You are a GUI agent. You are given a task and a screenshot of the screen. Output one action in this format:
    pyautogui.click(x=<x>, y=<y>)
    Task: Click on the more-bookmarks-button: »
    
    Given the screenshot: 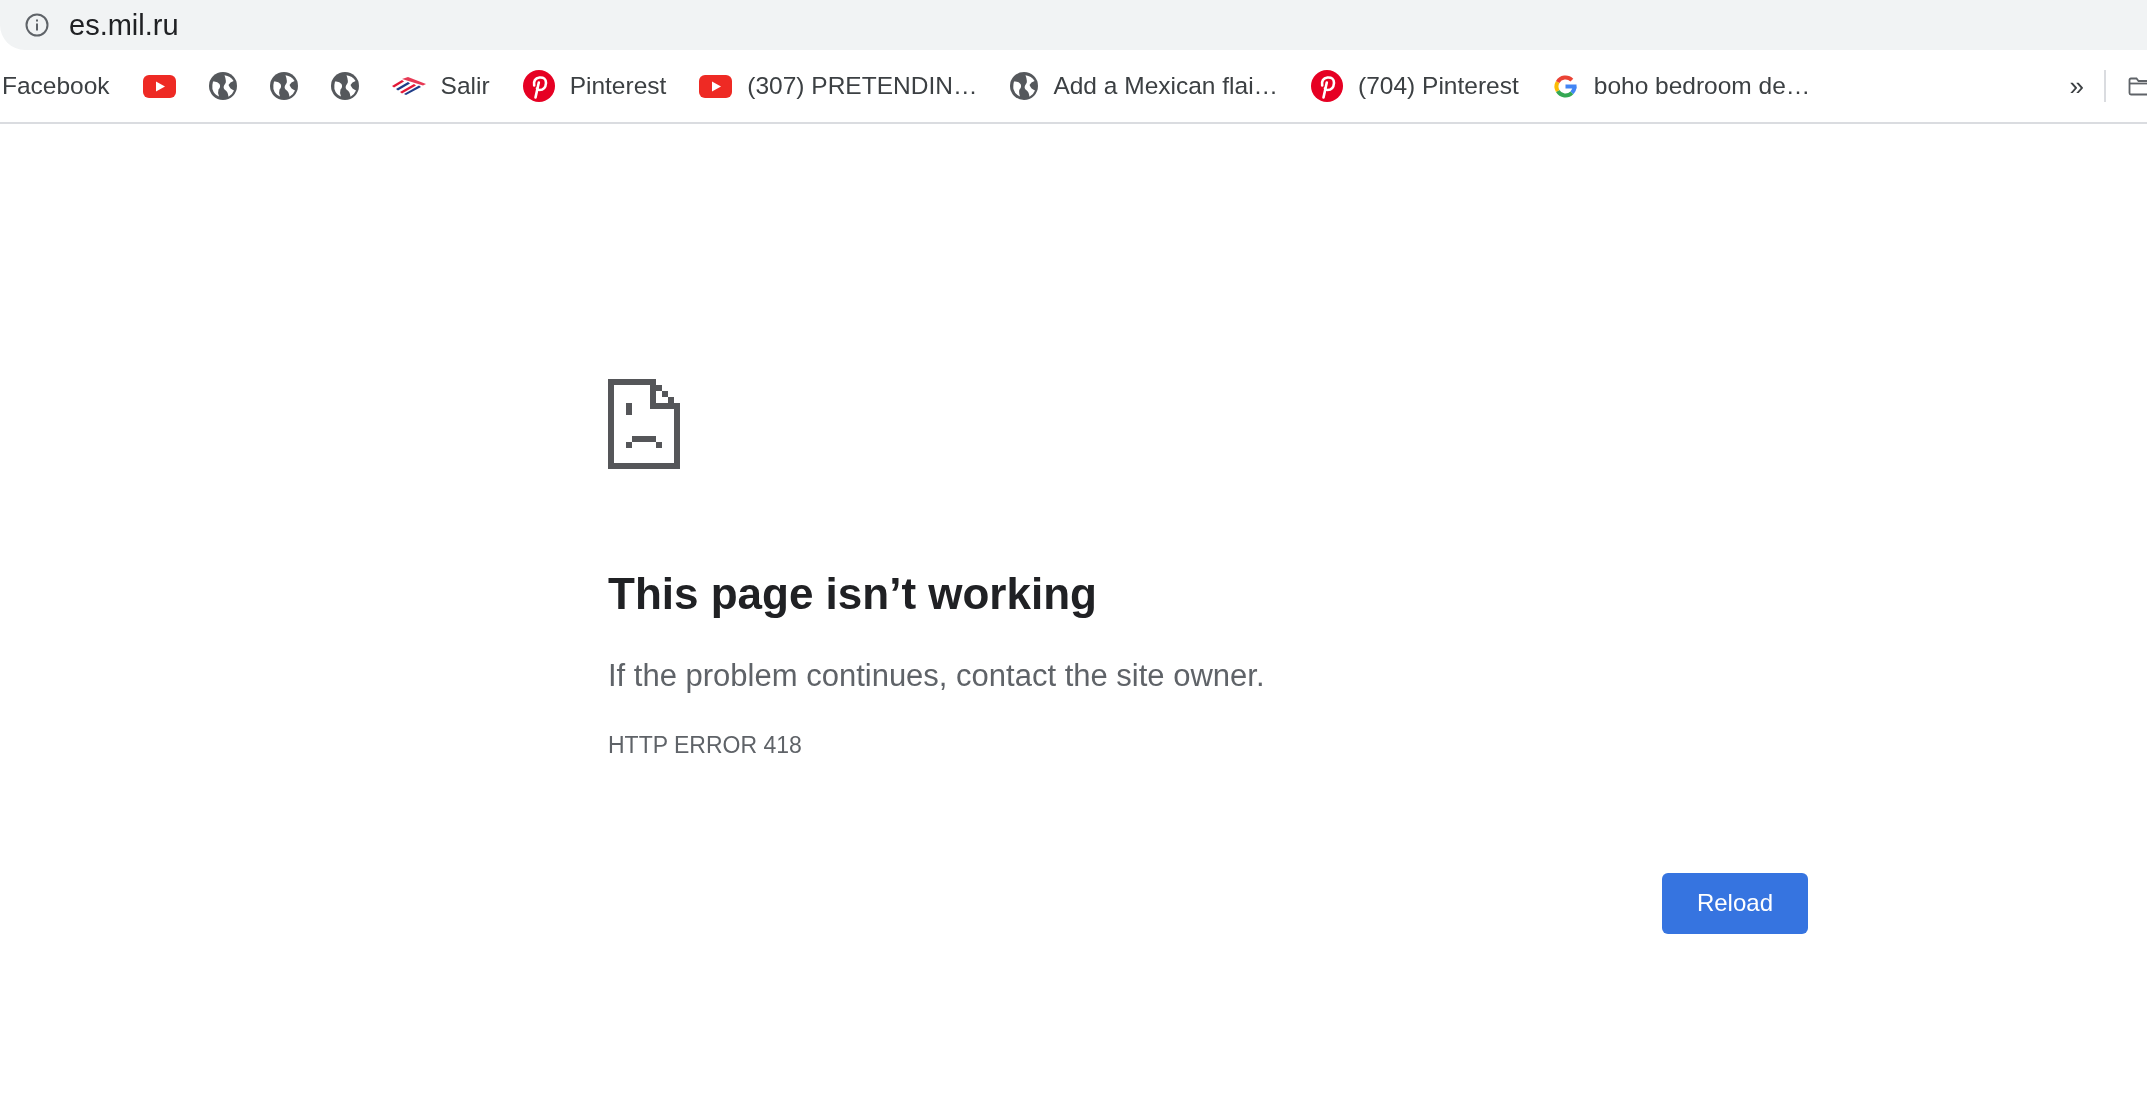 What is the action you would take?
    pyautogui.click(x=2076, y=86)
    